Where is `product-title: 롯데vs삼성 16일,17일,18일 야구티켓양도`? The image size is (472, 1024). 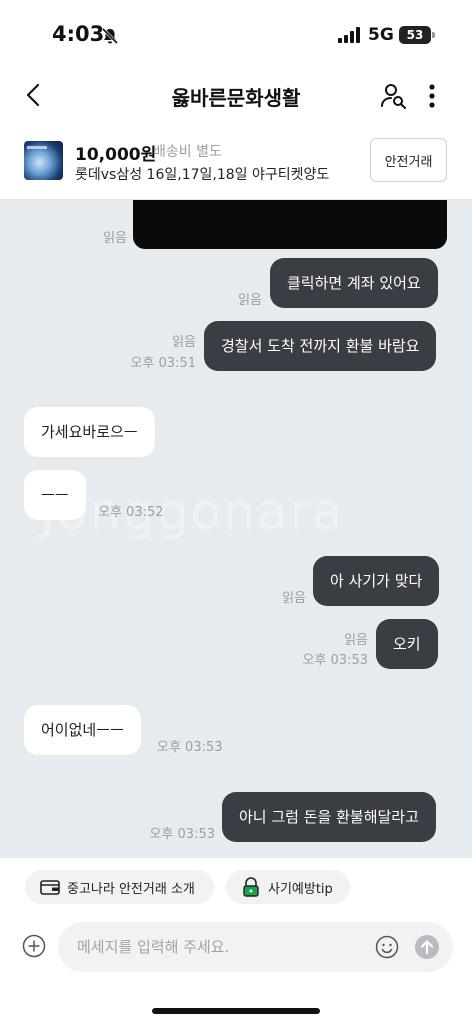
product-title: 롯데vs삼성 16일,17일,18일 야구티켓양도 is located at coordinates (202, 175).